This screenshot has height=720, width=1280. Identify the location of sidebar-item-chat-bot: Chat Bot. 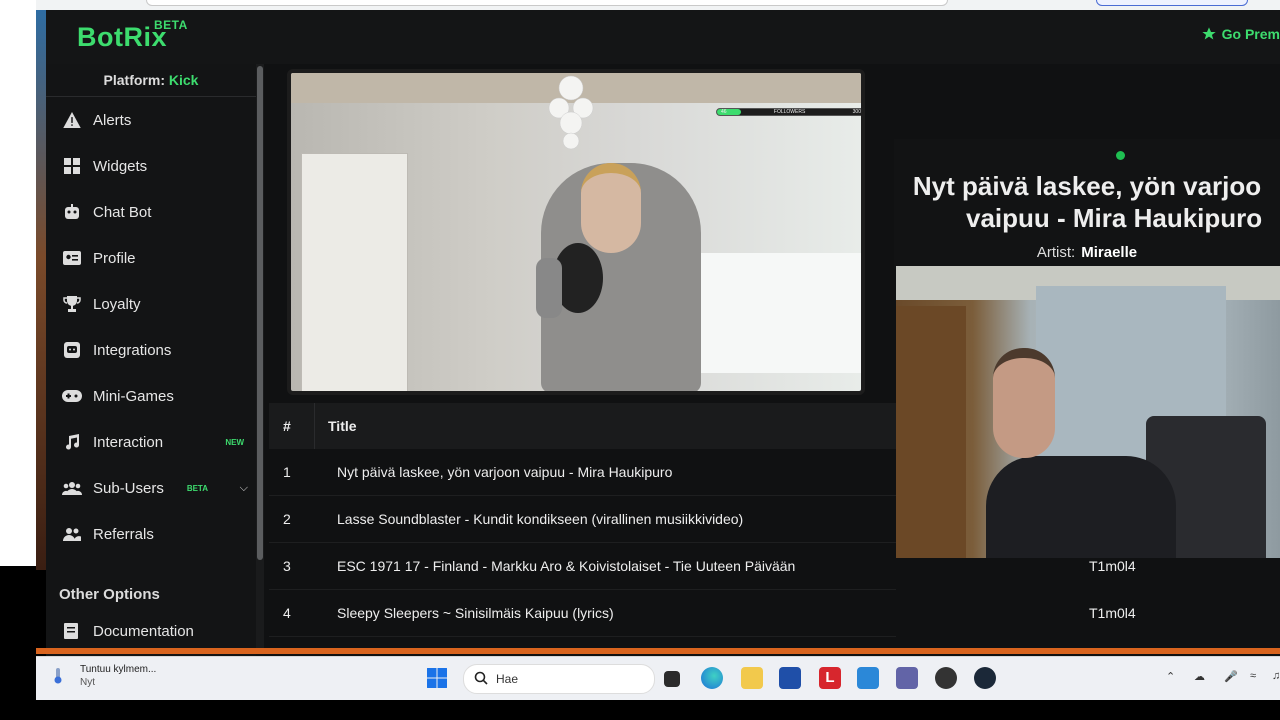
(151, 212).